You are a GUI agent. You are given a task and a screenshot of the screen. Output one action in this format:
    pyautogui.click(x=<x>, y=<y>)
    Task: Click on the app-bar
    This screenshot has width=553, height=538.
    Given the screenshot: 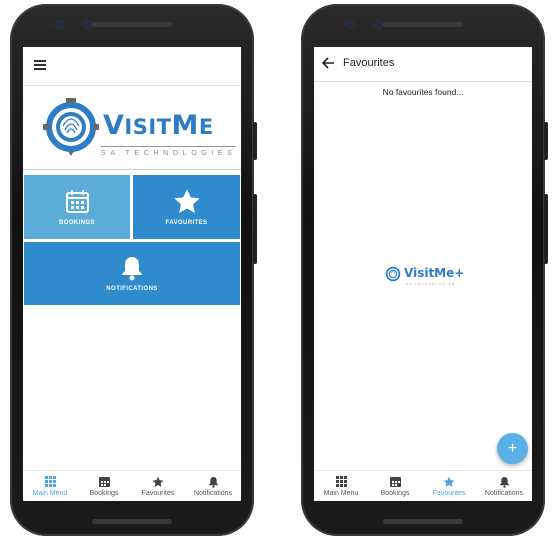 What is the action you would take?
    pyautogui.click(x=132, y=66)
    